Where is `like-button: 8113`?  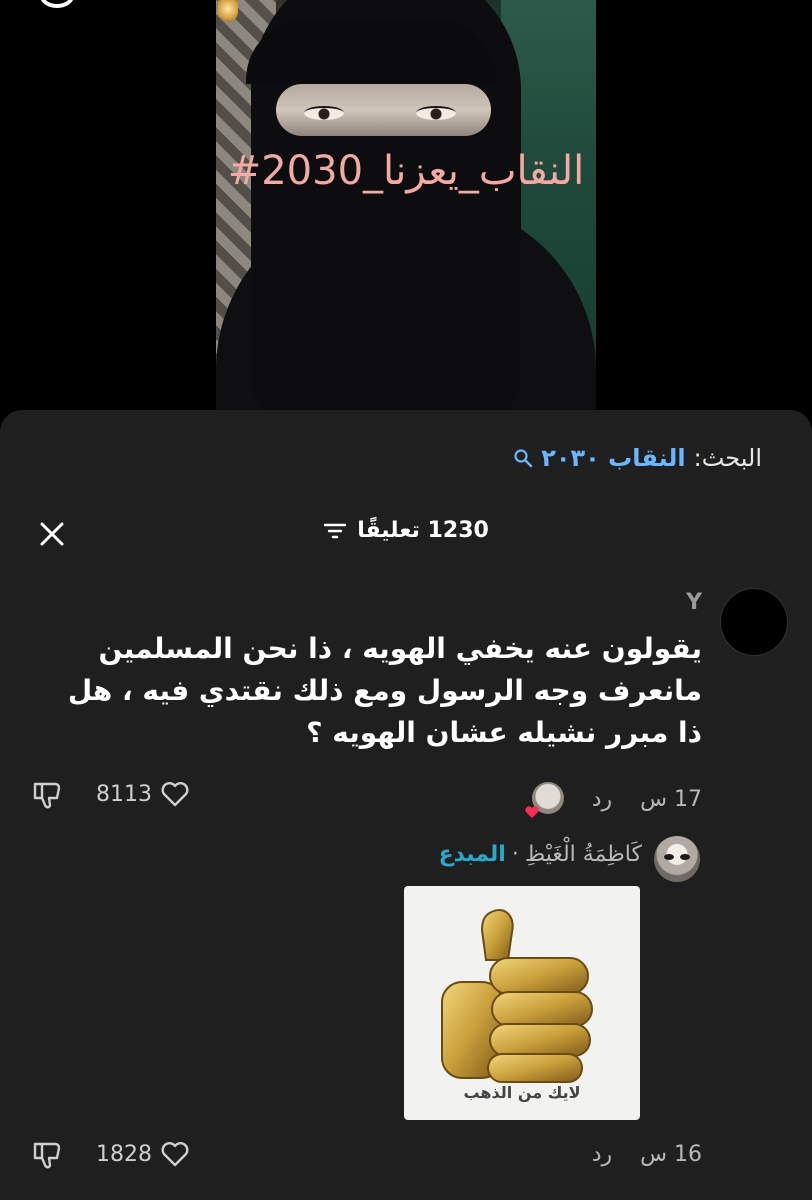
like-button: 8113 is located at coordinates (143, 794).